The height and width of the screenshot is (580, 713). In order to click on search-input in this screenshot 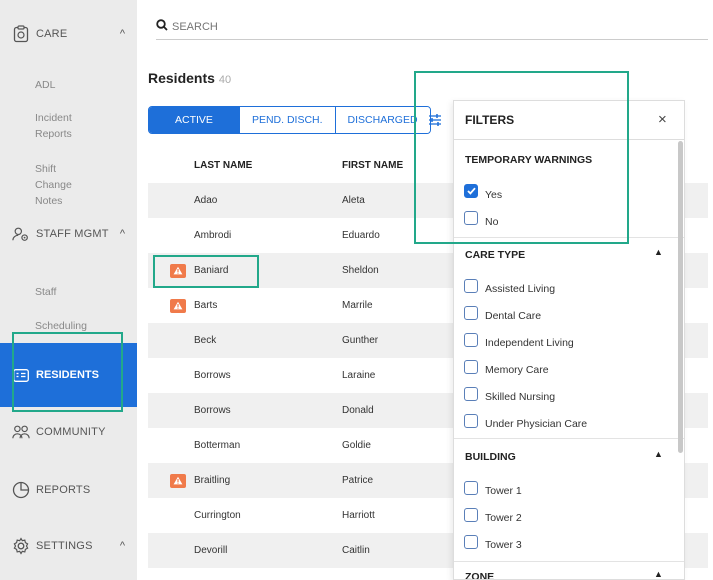, I will do `click(322, 26)`.